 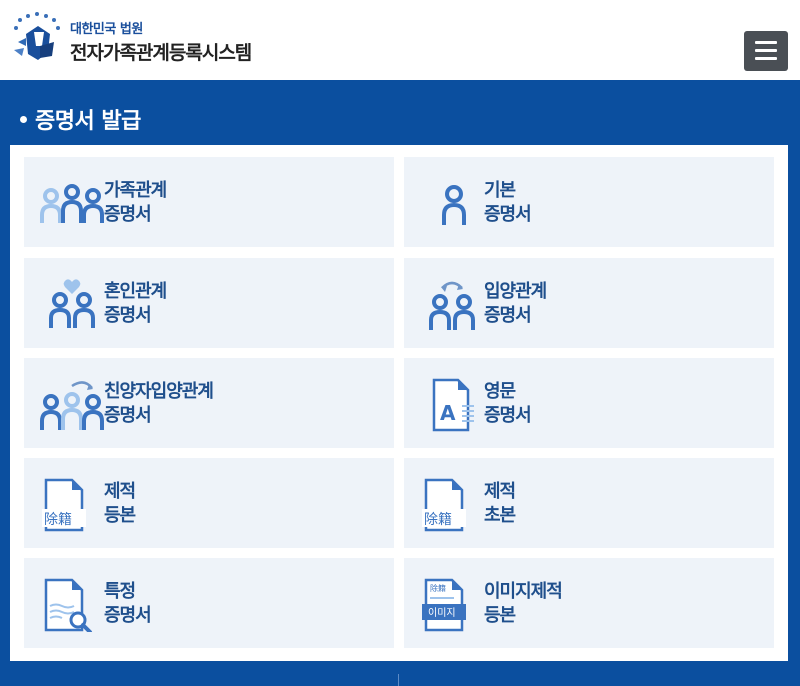 What do you see at coordinates (454, 205) in the screenshot?
I see `single-person-icon` at bounding box center [454, 205].